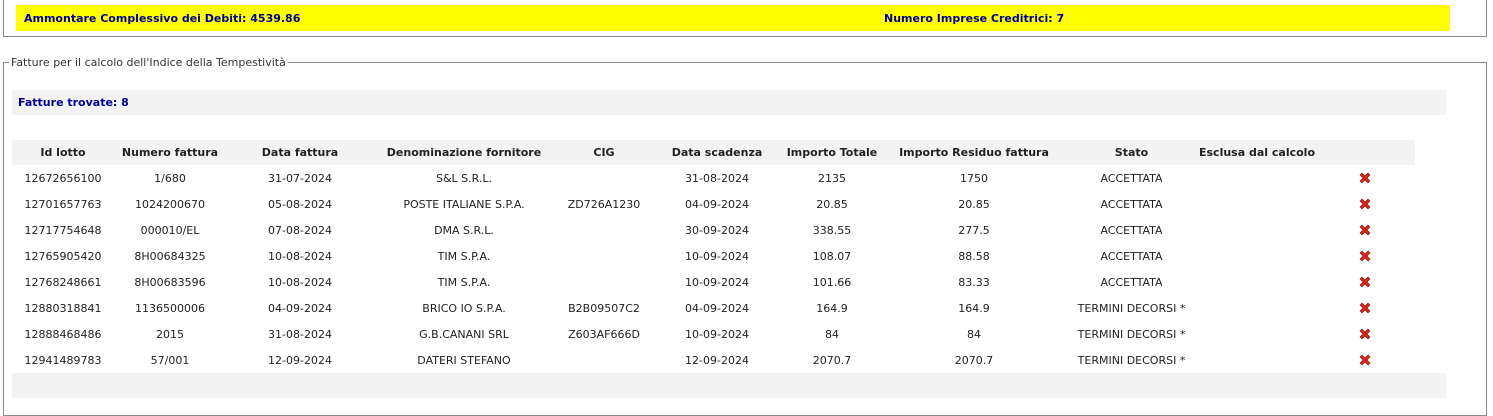 This screenshot has height=416, width=1493. What do you see at coordinates (974, 230) in the screenshot?
I see `residual-amount-cell: 277.5` at bounding box center [974, 230].